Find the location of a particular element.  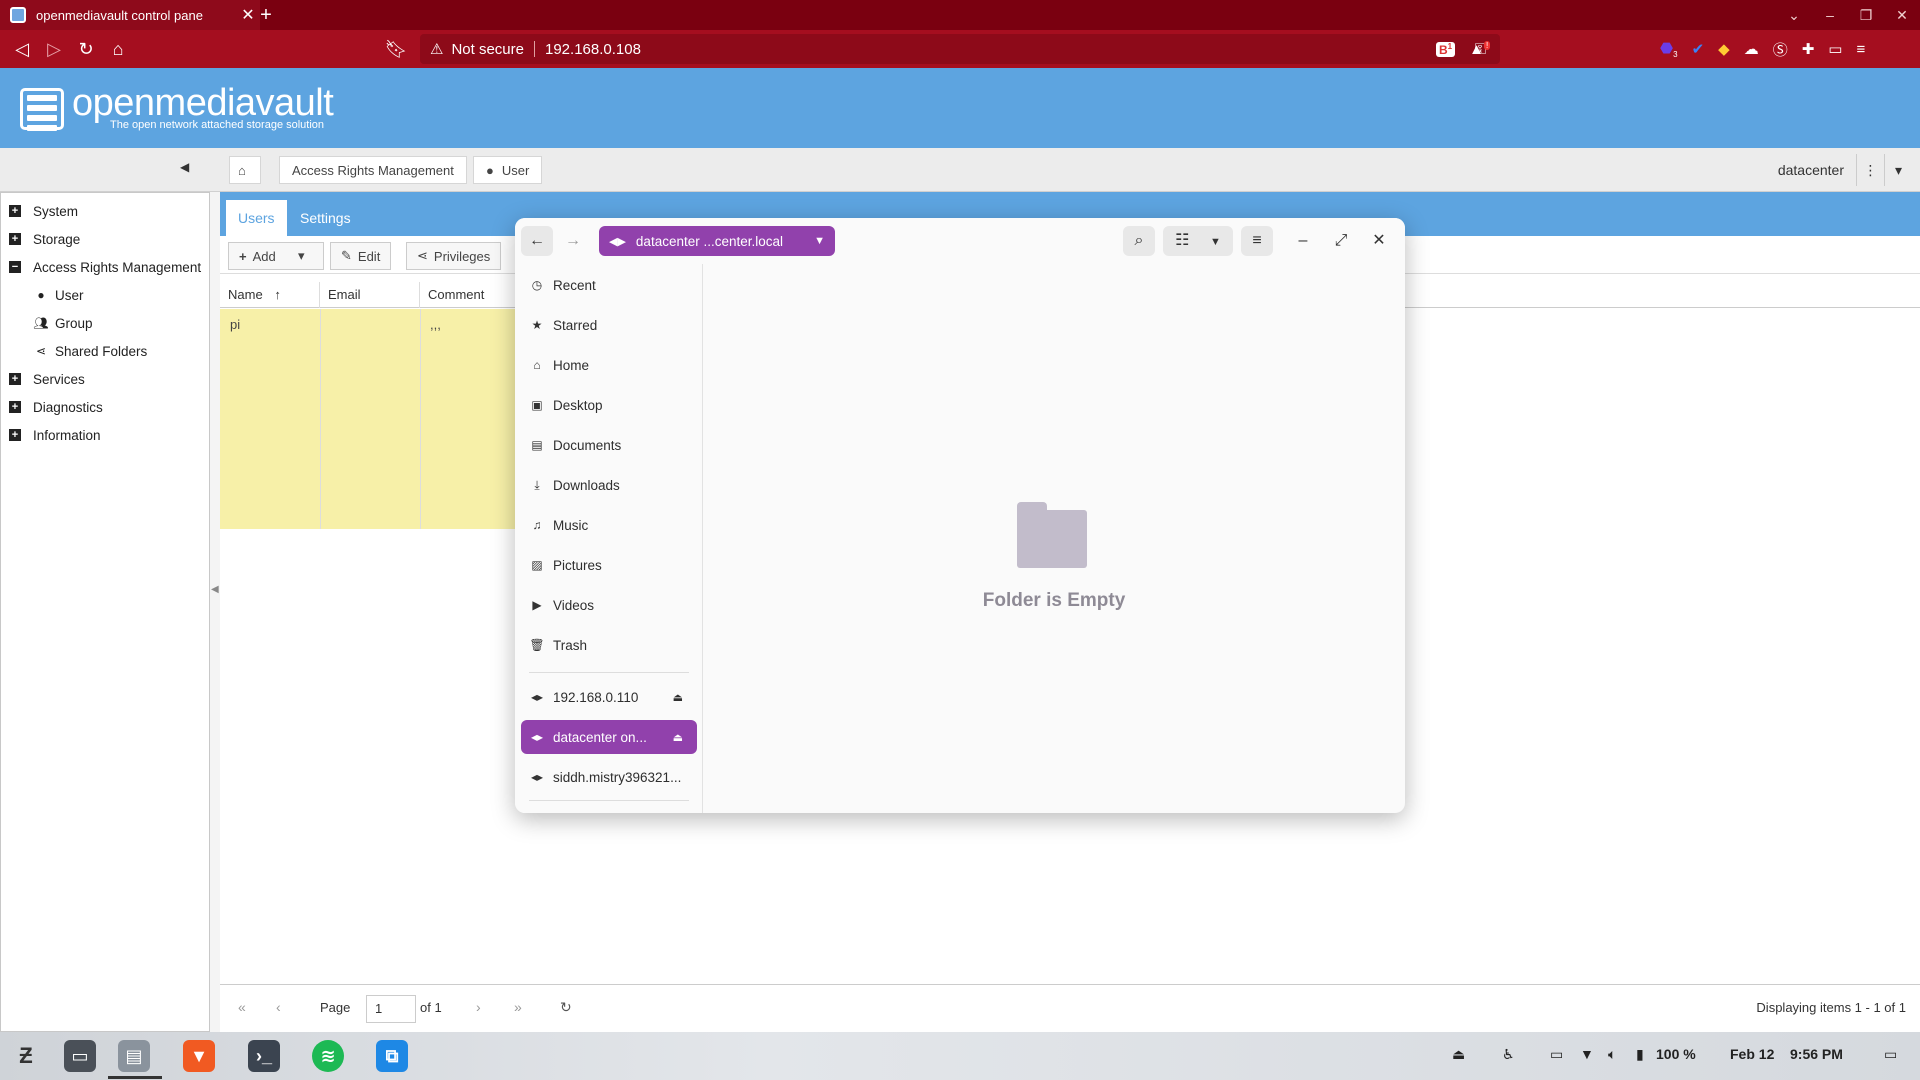

collapse-icon: − is located at coordinates (15, 267).